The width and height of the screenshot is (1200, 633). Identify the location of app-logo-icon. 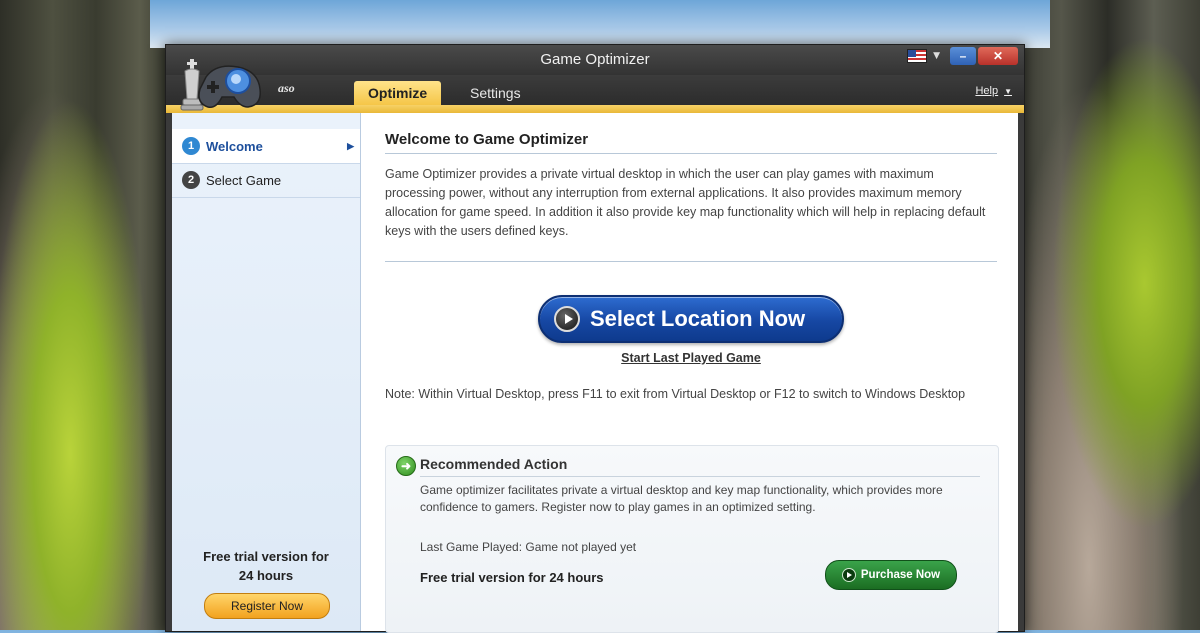
(220, 85).